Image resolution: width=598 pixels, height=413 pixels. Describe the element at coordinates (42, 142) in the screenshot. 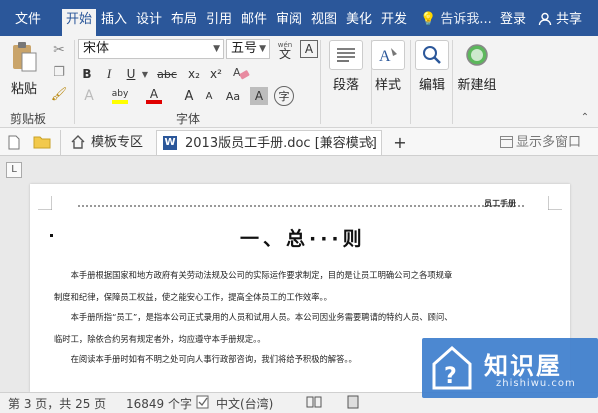

I see `open-folder-icon` at that location.